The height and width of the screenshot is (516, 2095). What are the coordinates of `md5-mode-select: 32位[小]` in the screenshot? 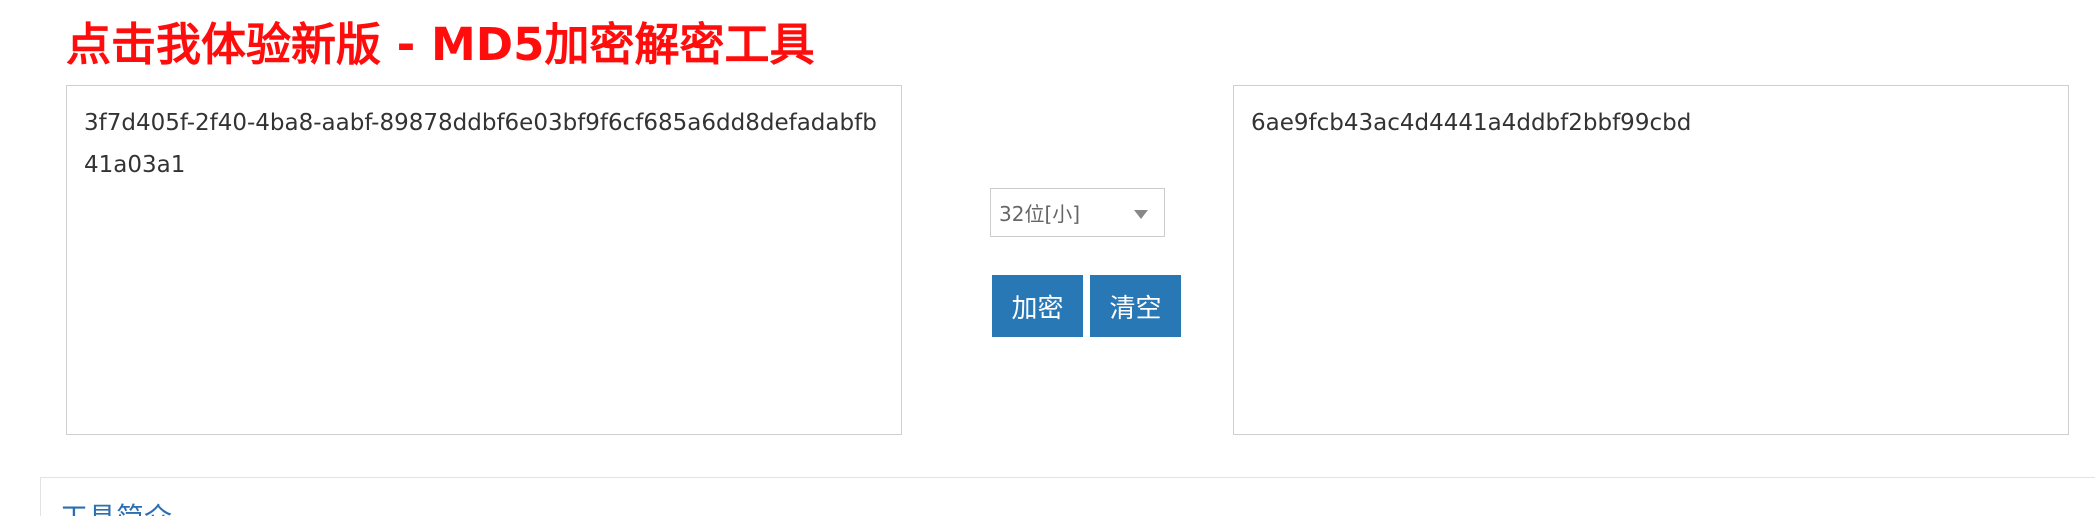 It's located at (1077, 212).